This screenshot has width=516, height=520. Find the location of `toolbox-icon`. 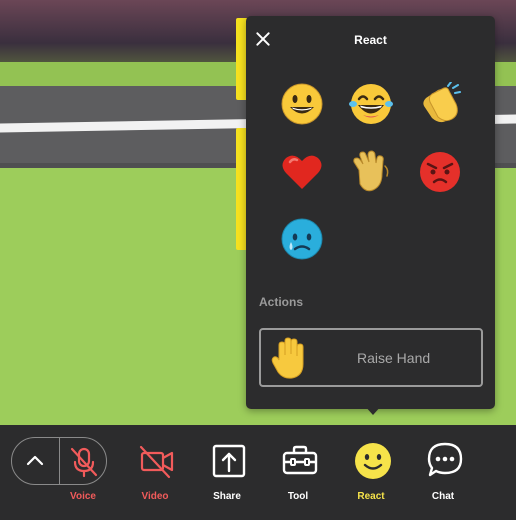

toolbox-icon is located at coordinates (300, 460).